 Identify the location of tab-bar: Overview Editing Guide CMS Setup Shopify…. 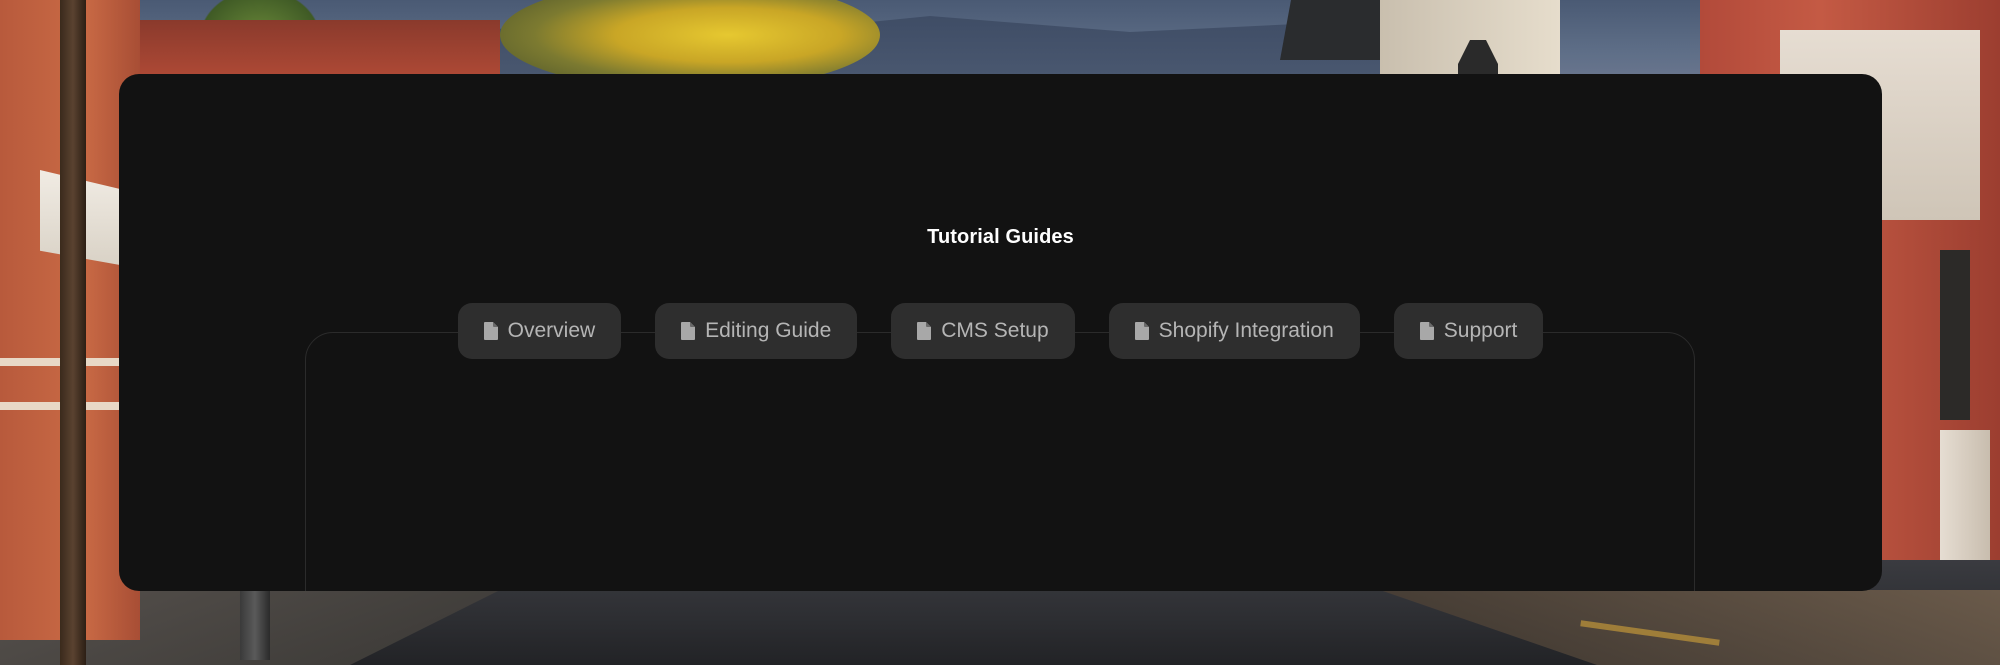
(1000, 331).